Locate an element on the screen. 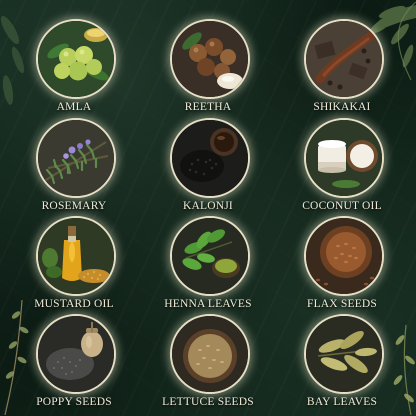 Image resolution: width=416 pixels, height=416 pixels. poppy-seeds-icon is located at coordinates (76, 354).